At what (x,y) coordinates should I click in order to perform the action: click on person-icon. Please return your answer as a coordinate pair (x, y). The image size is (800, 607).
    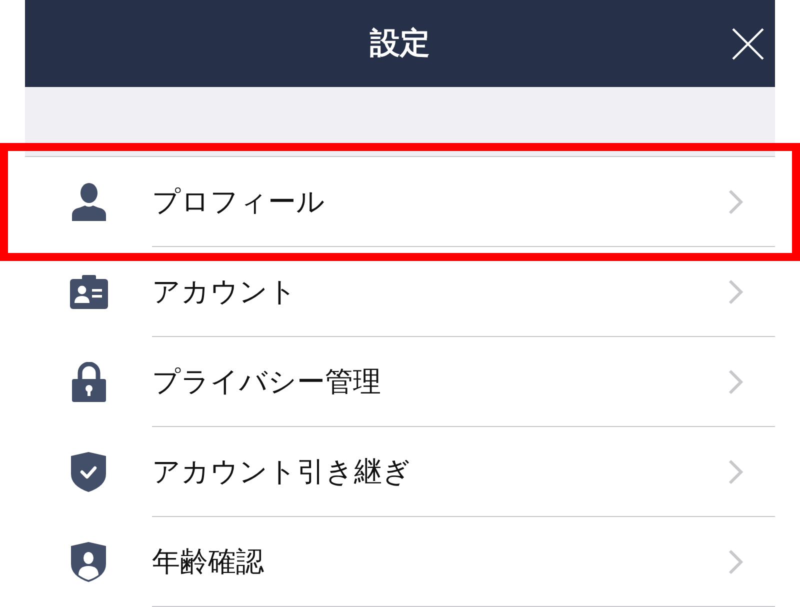
    Looking at the image, I should click on (89, 202).